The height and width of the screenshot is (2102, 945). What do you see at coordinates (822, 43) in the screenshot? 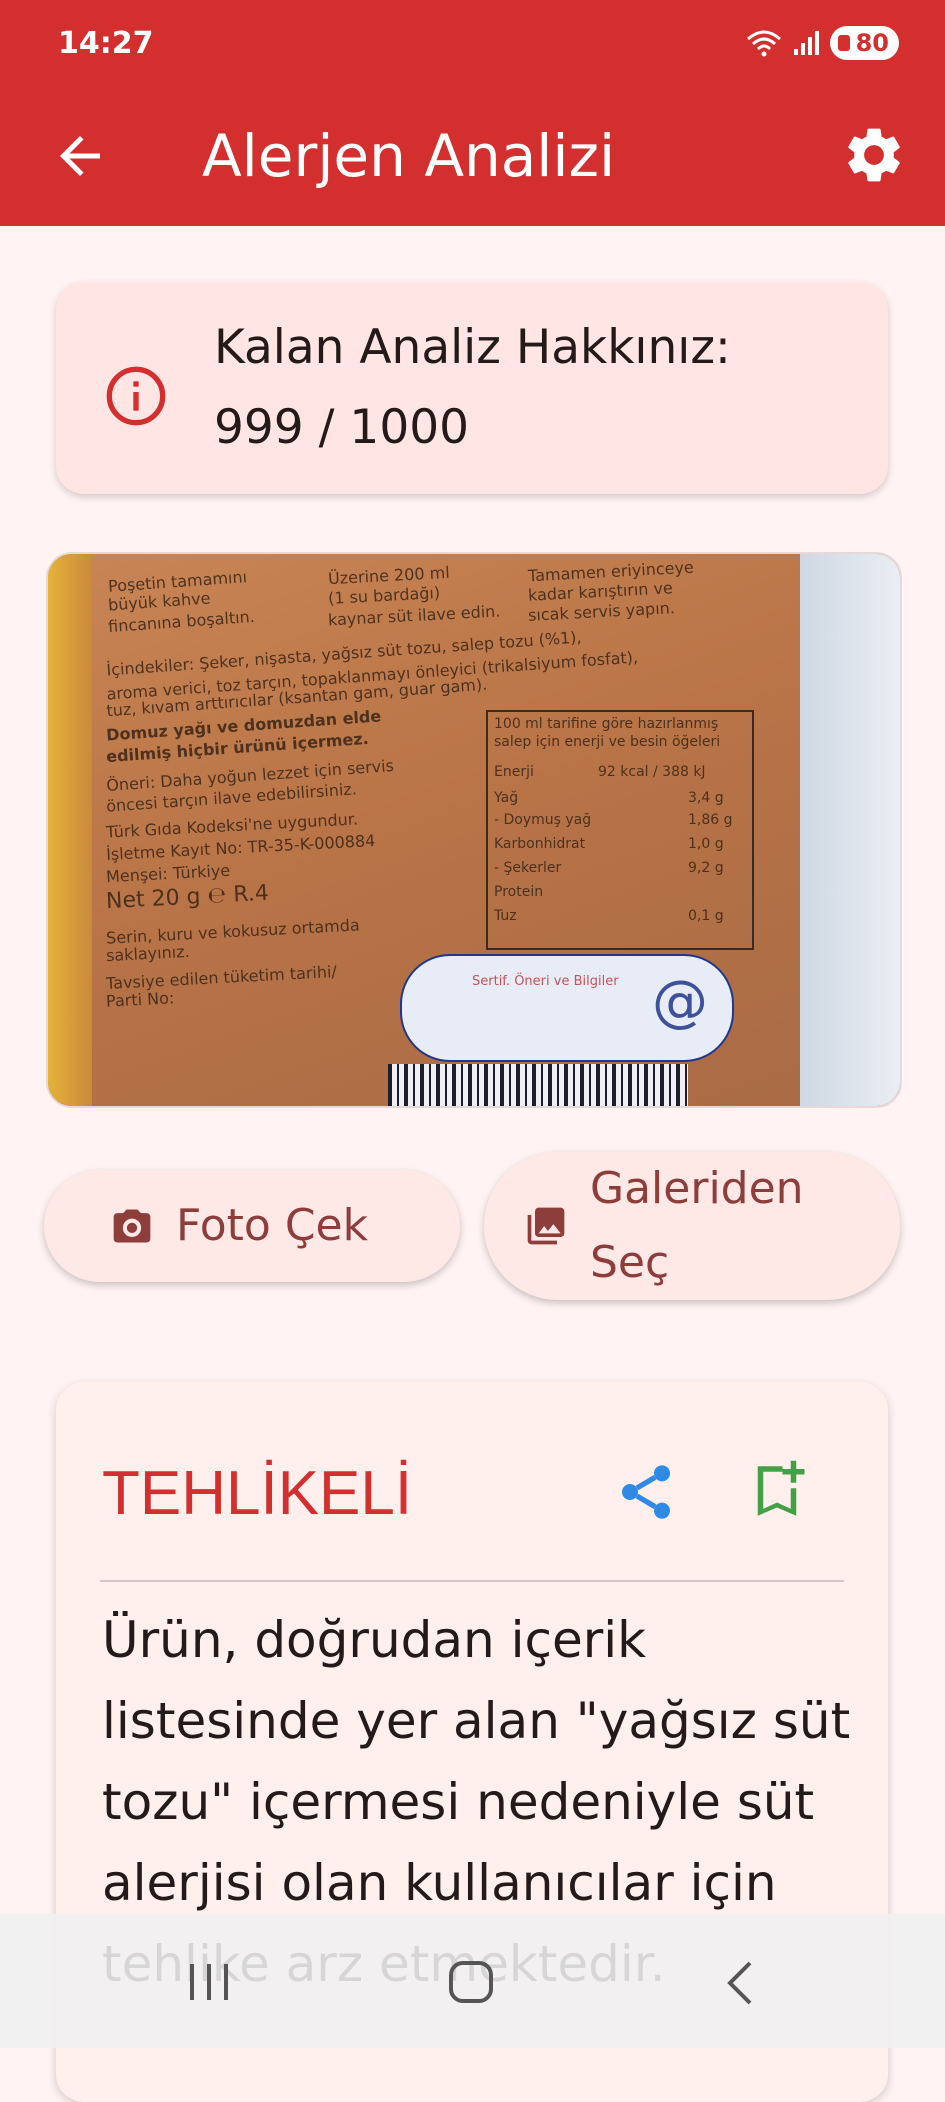
I see `status-icons: 80` at bounding box center [822, 43].